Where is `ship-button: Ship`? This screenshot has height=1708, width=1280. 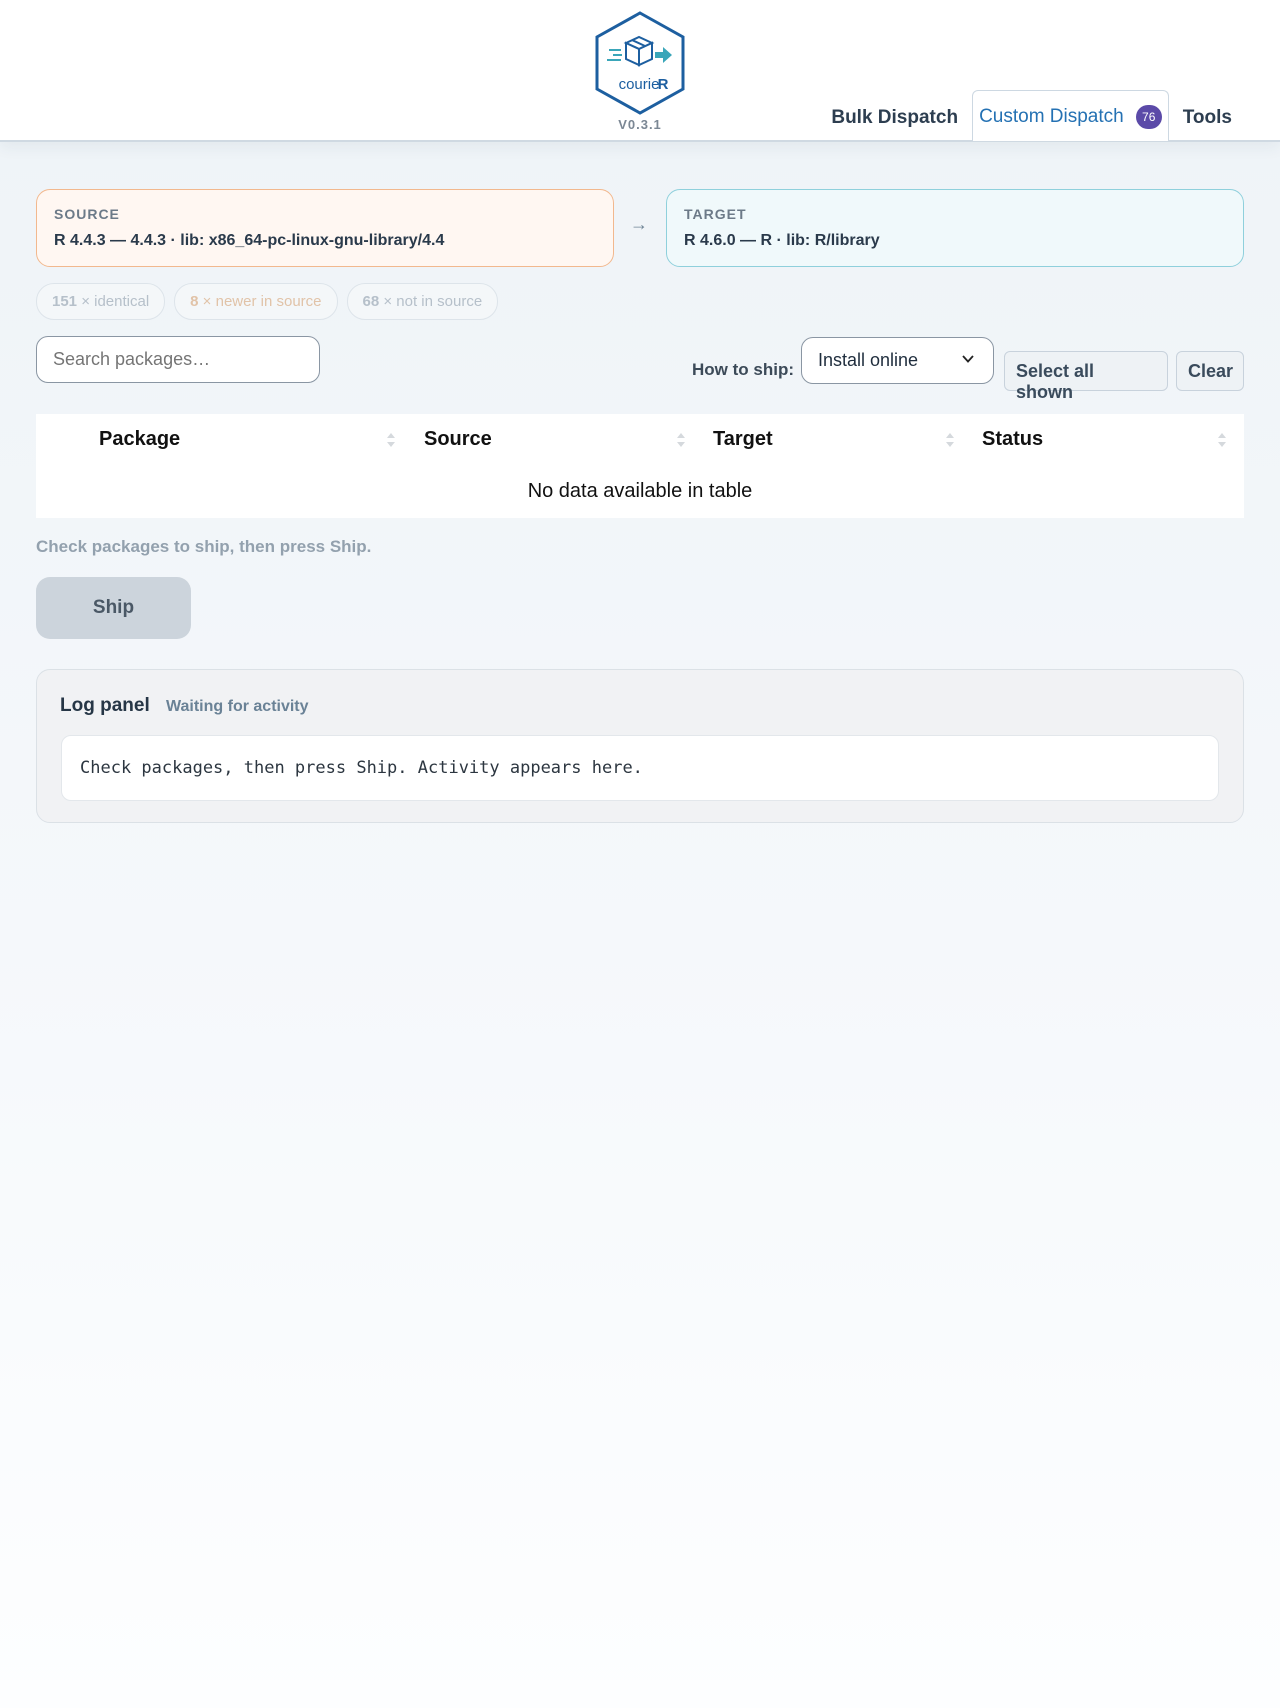
ship-button: Ship is located at coordinates (113, 608).